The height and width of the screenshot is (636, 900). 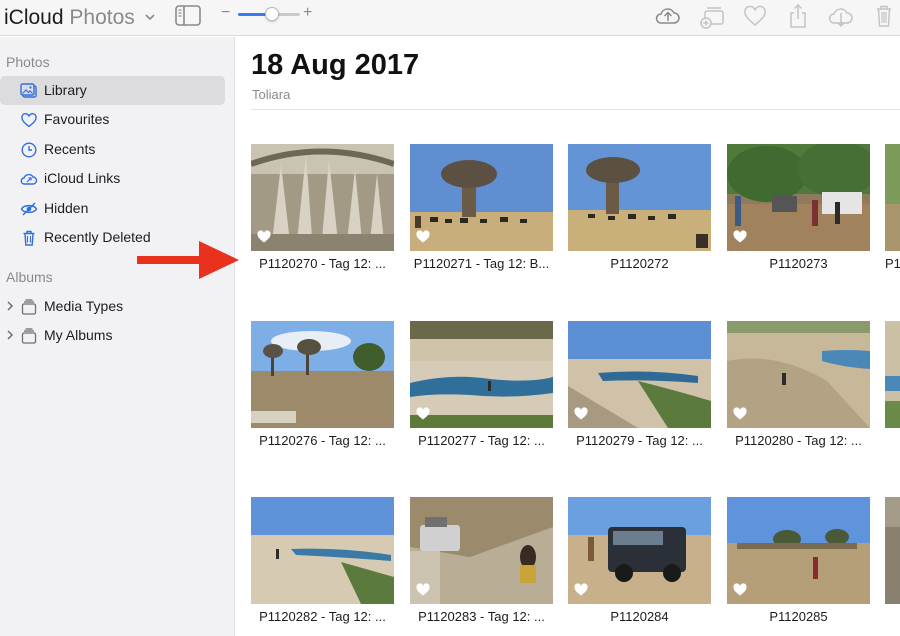 I want to click on upload-icon, so click(x=668, y=16).